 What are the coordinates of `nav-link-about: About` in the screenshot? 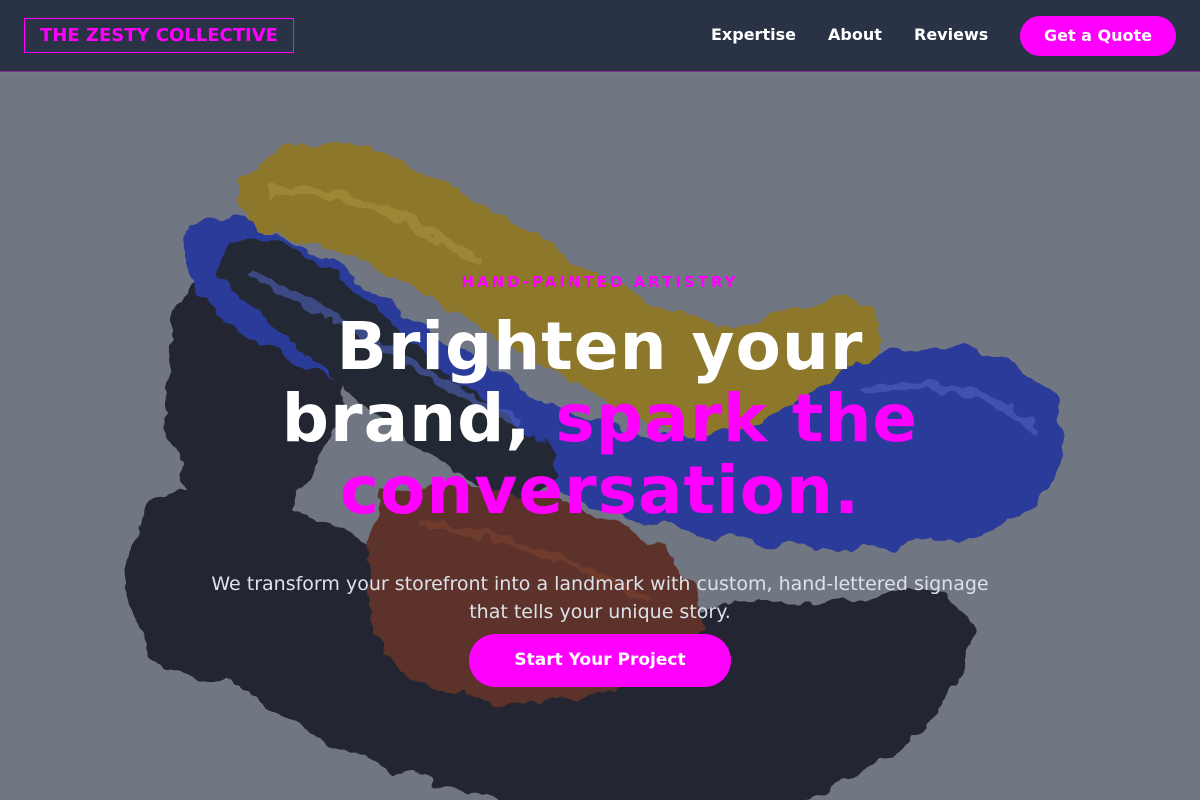 It's located at (855, 35).